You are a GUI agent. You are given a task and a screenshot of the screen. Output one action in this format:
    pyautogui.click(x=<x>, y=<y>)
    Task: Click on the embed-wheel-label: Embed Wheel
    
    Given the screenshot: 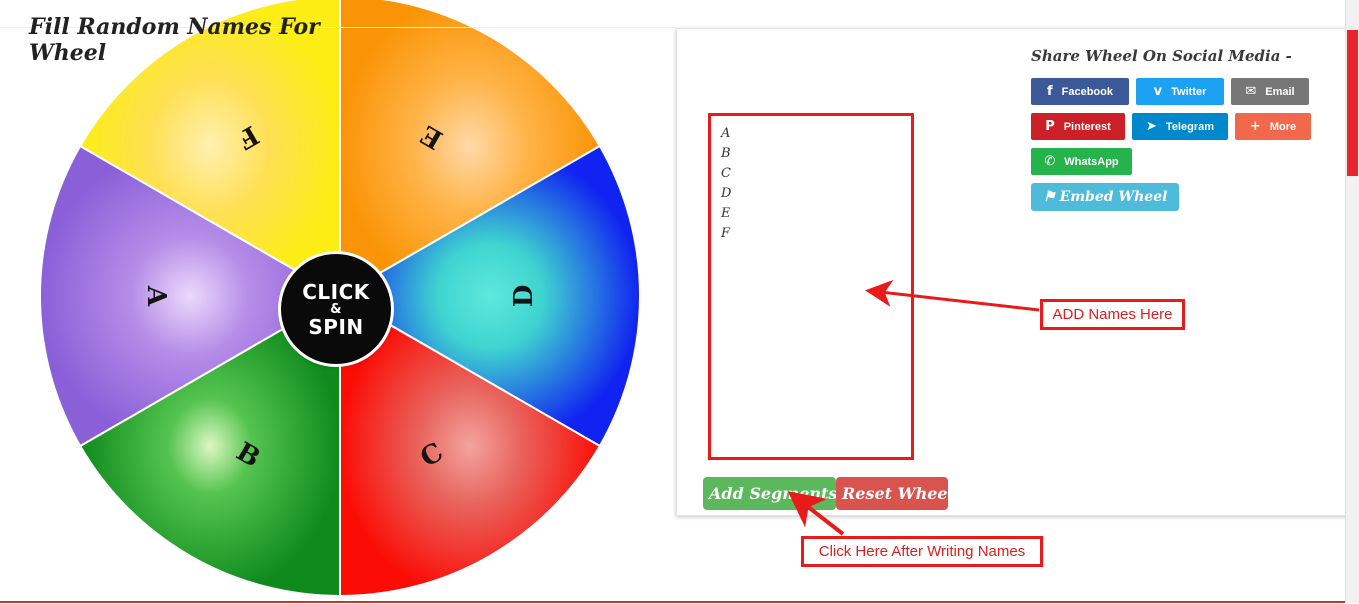 What is the action you would take?
    pyautogui.click(x=1113, y=197)
    